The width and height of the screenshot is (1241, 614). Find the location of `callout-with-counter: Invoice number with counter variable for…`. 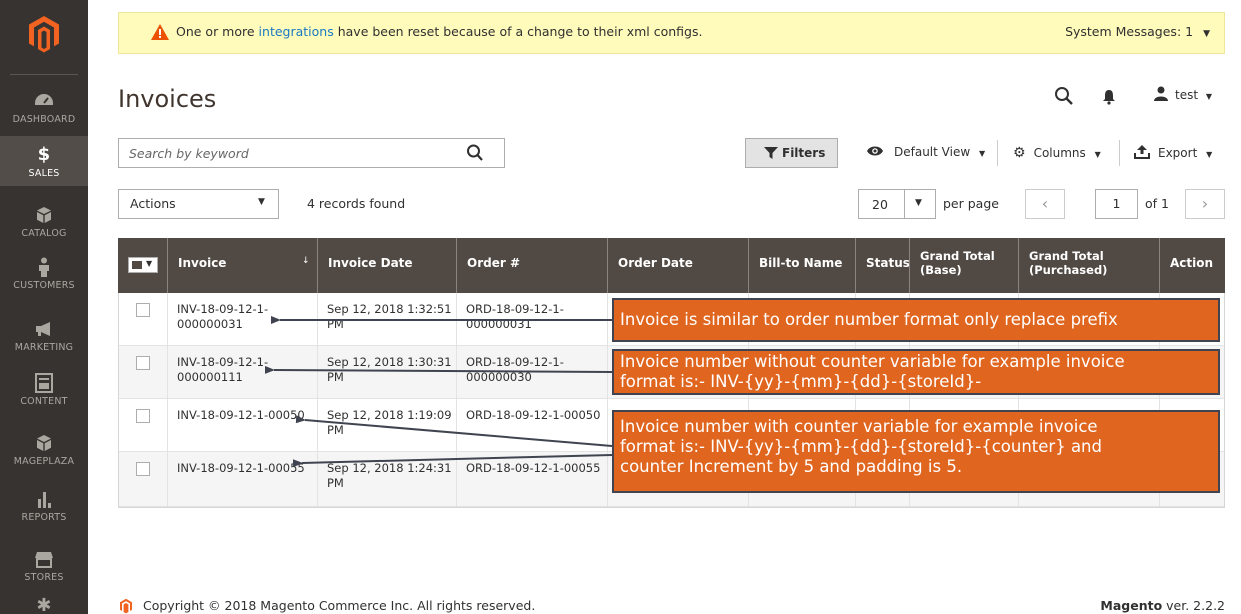

callout-with-counter: Invoice number with counter variable for… is located at coordinates (916, 451).